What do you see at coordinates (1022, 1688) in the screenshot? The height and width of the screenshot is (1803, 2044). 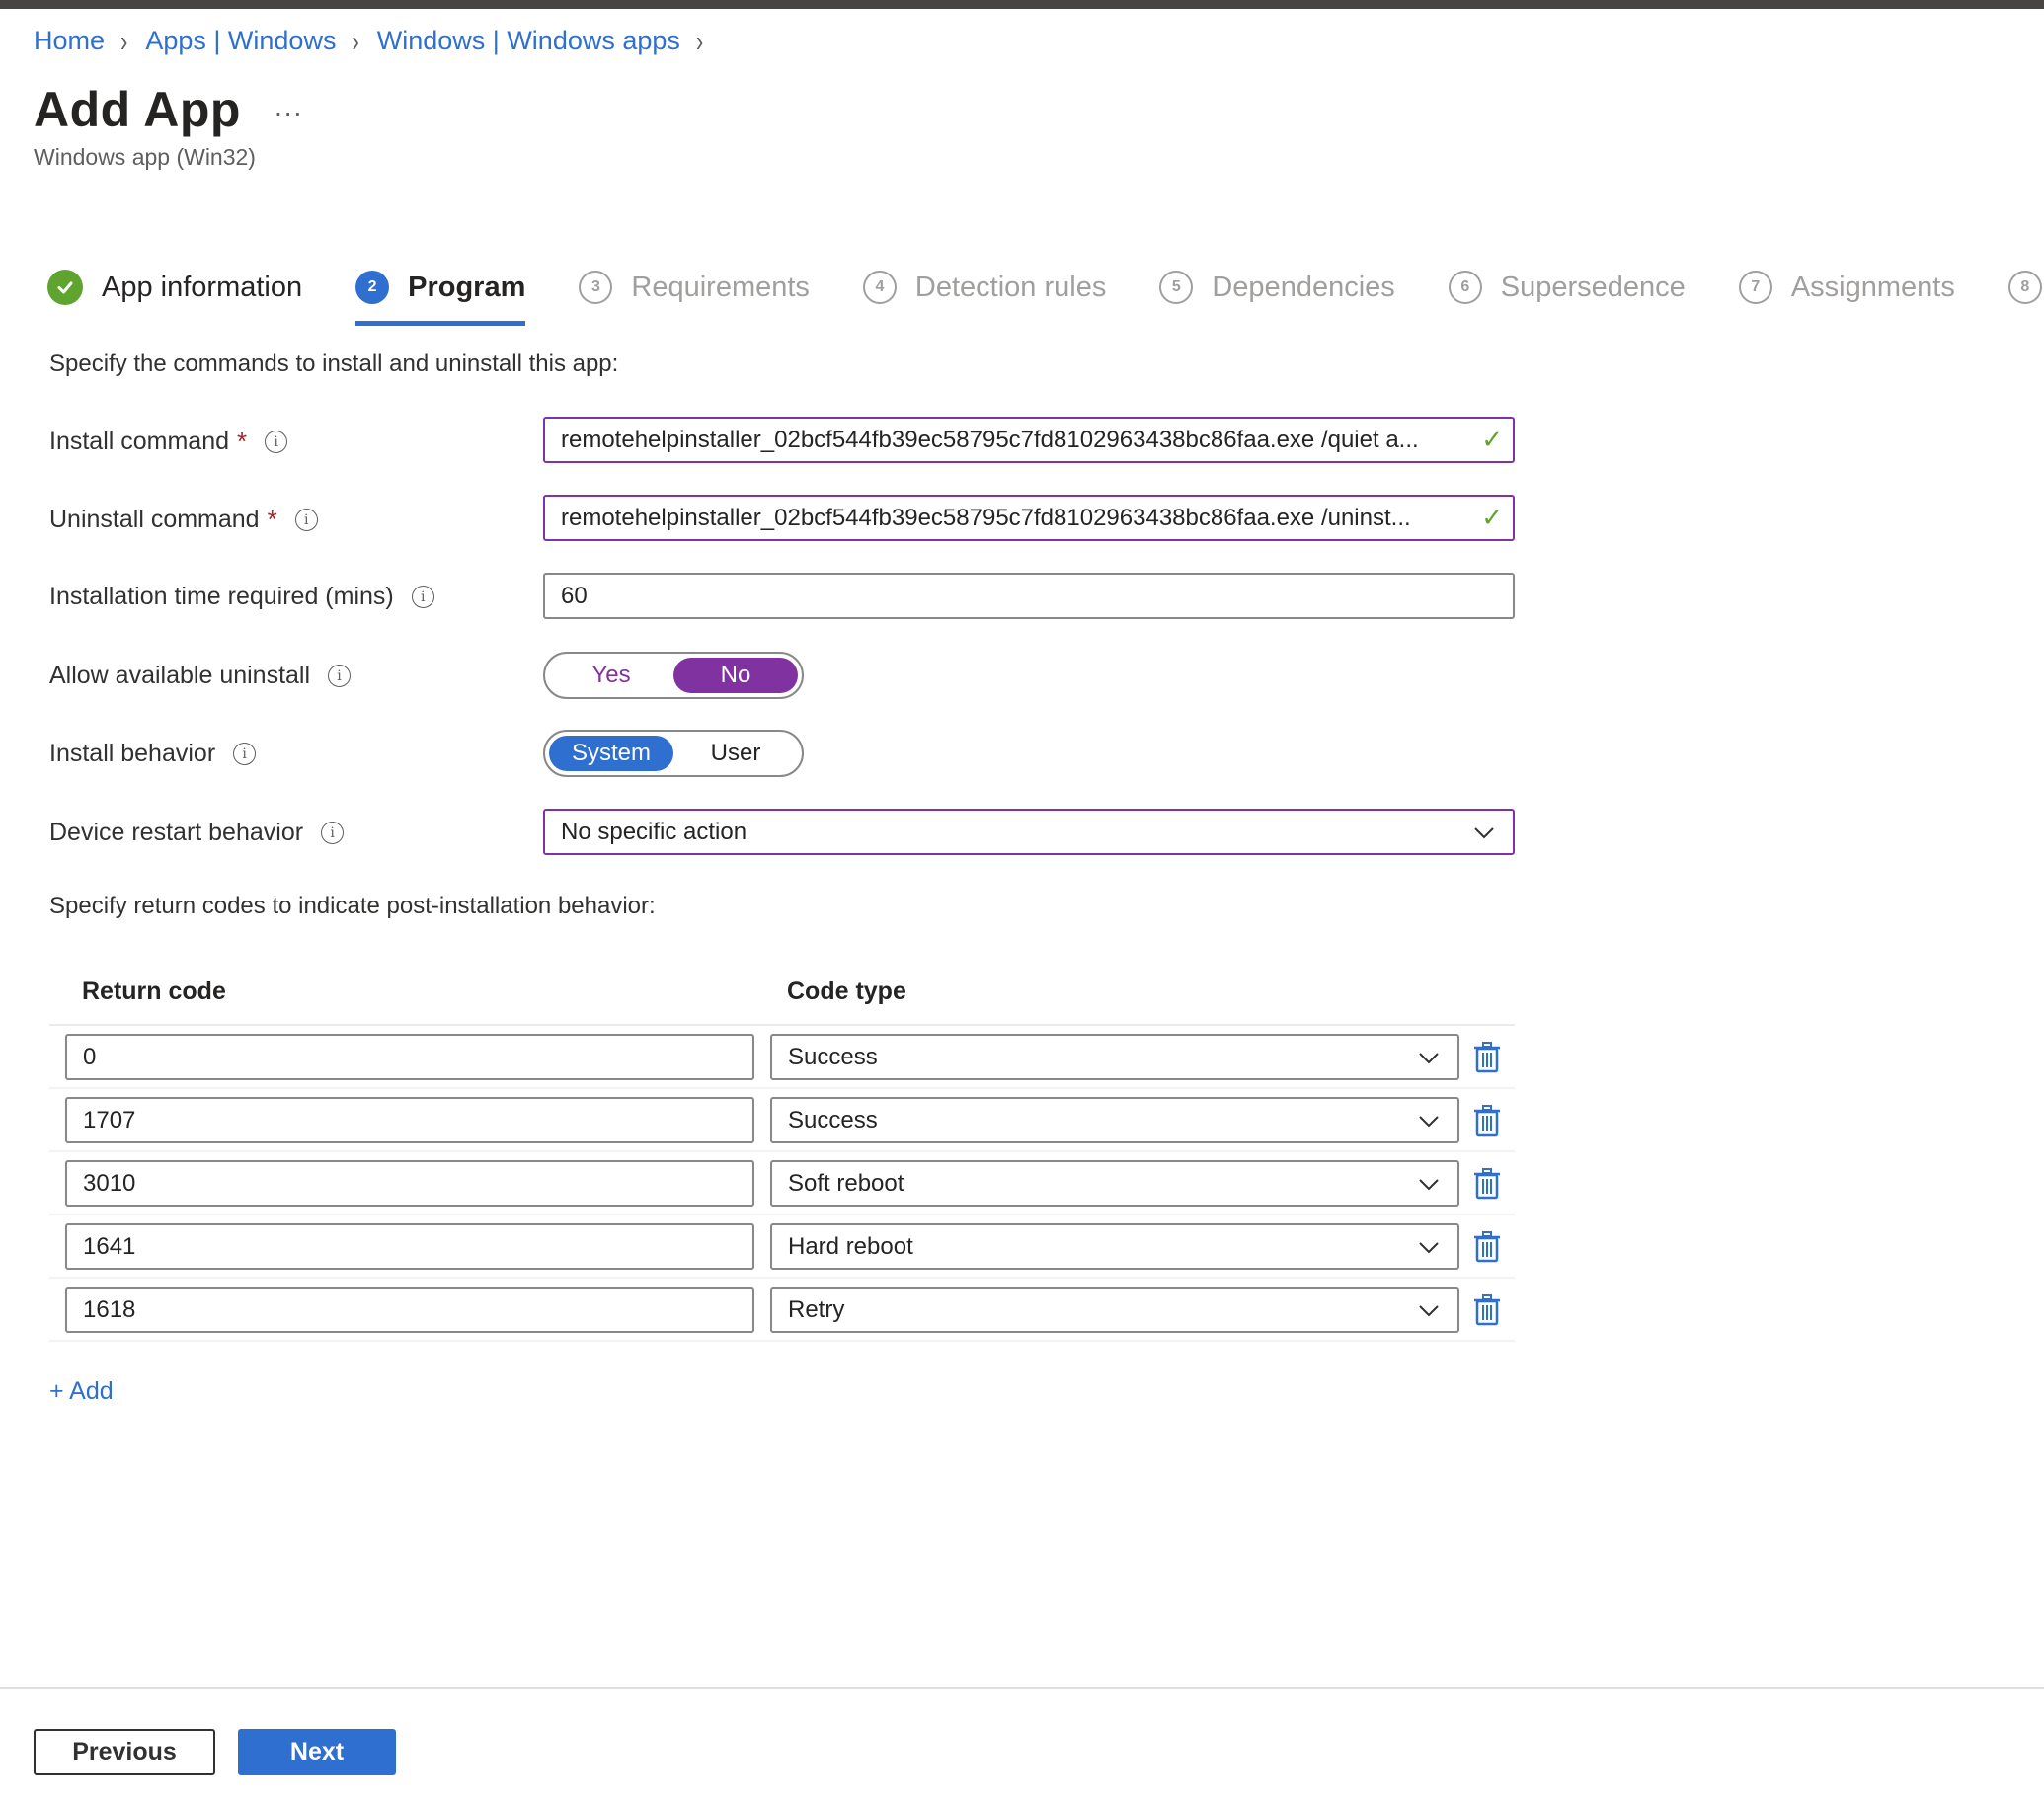 I see `footer-divider` at bounding box center [1022, 1688].